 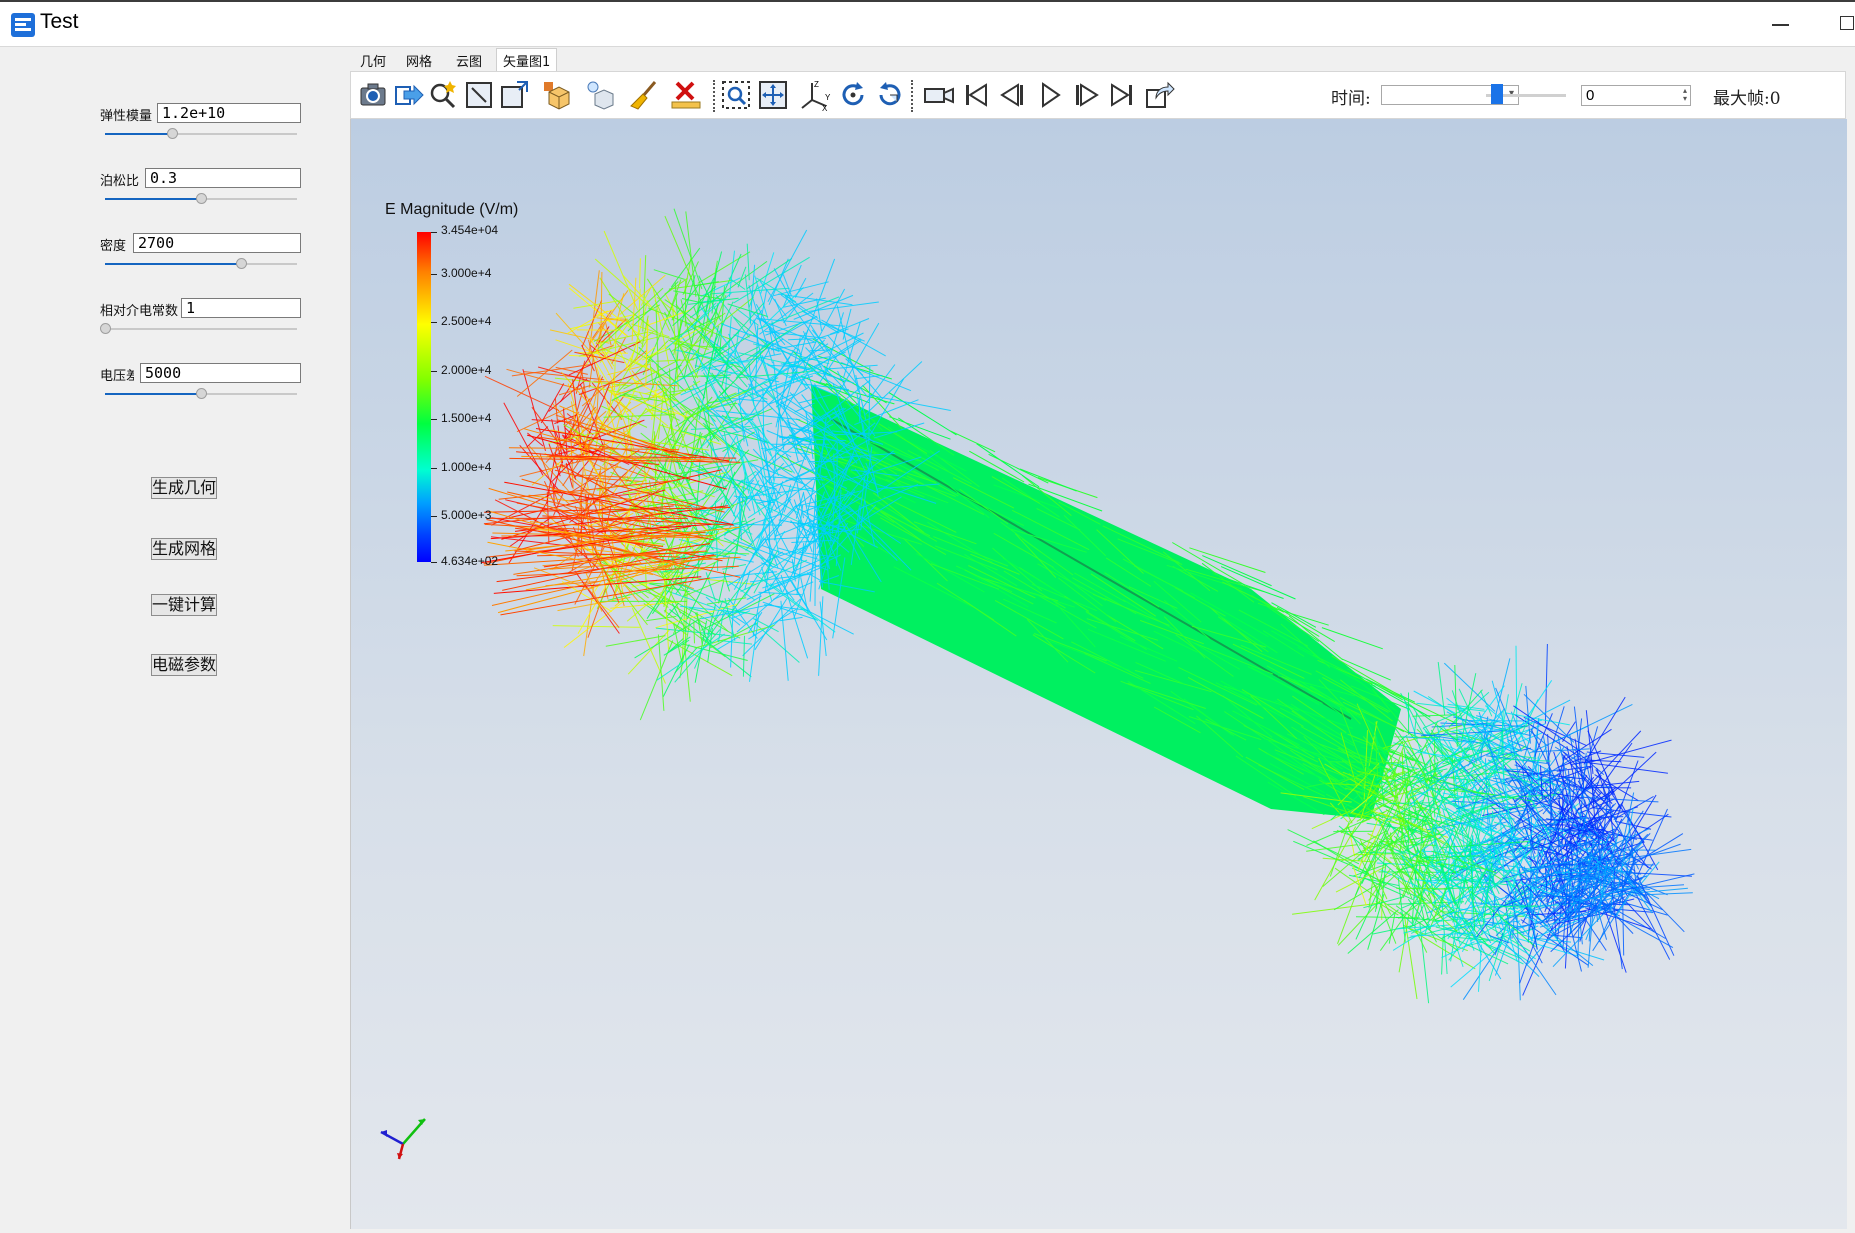 What do you see at coordinates (184, 665) in the screenshot?
I see `em-params-button: 电磁参数` at bounding box center [184, 665].